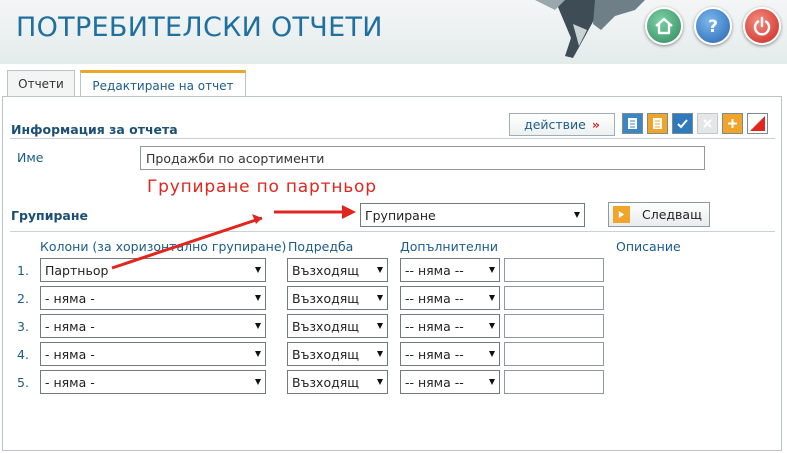 The image size is (787, 453). I want to click on grouping-label: Групиране, so click(49, 215).